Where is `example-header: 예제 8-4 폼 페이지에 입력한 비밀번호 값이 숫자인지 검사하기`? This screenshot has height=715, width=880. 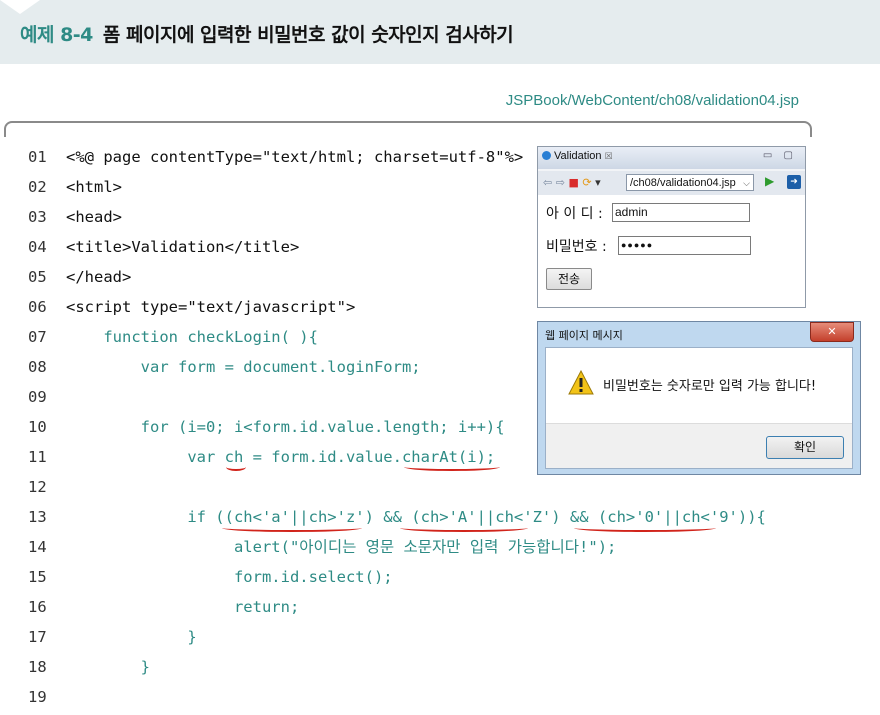
example-header: 예제 8-4 폼 페이지에 입력한 비밀번호 값이 숫자인지 검사하기 is located at coordinates (440, 32).